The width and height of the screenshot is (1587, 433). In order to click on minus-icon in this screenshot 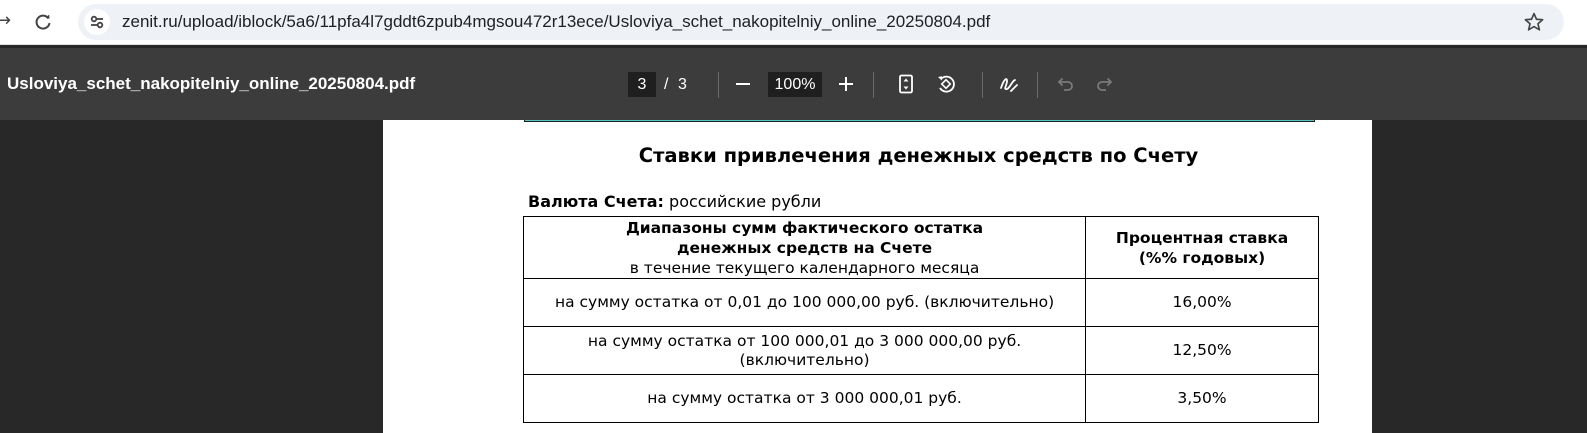, I will do `click(743, 84)`.